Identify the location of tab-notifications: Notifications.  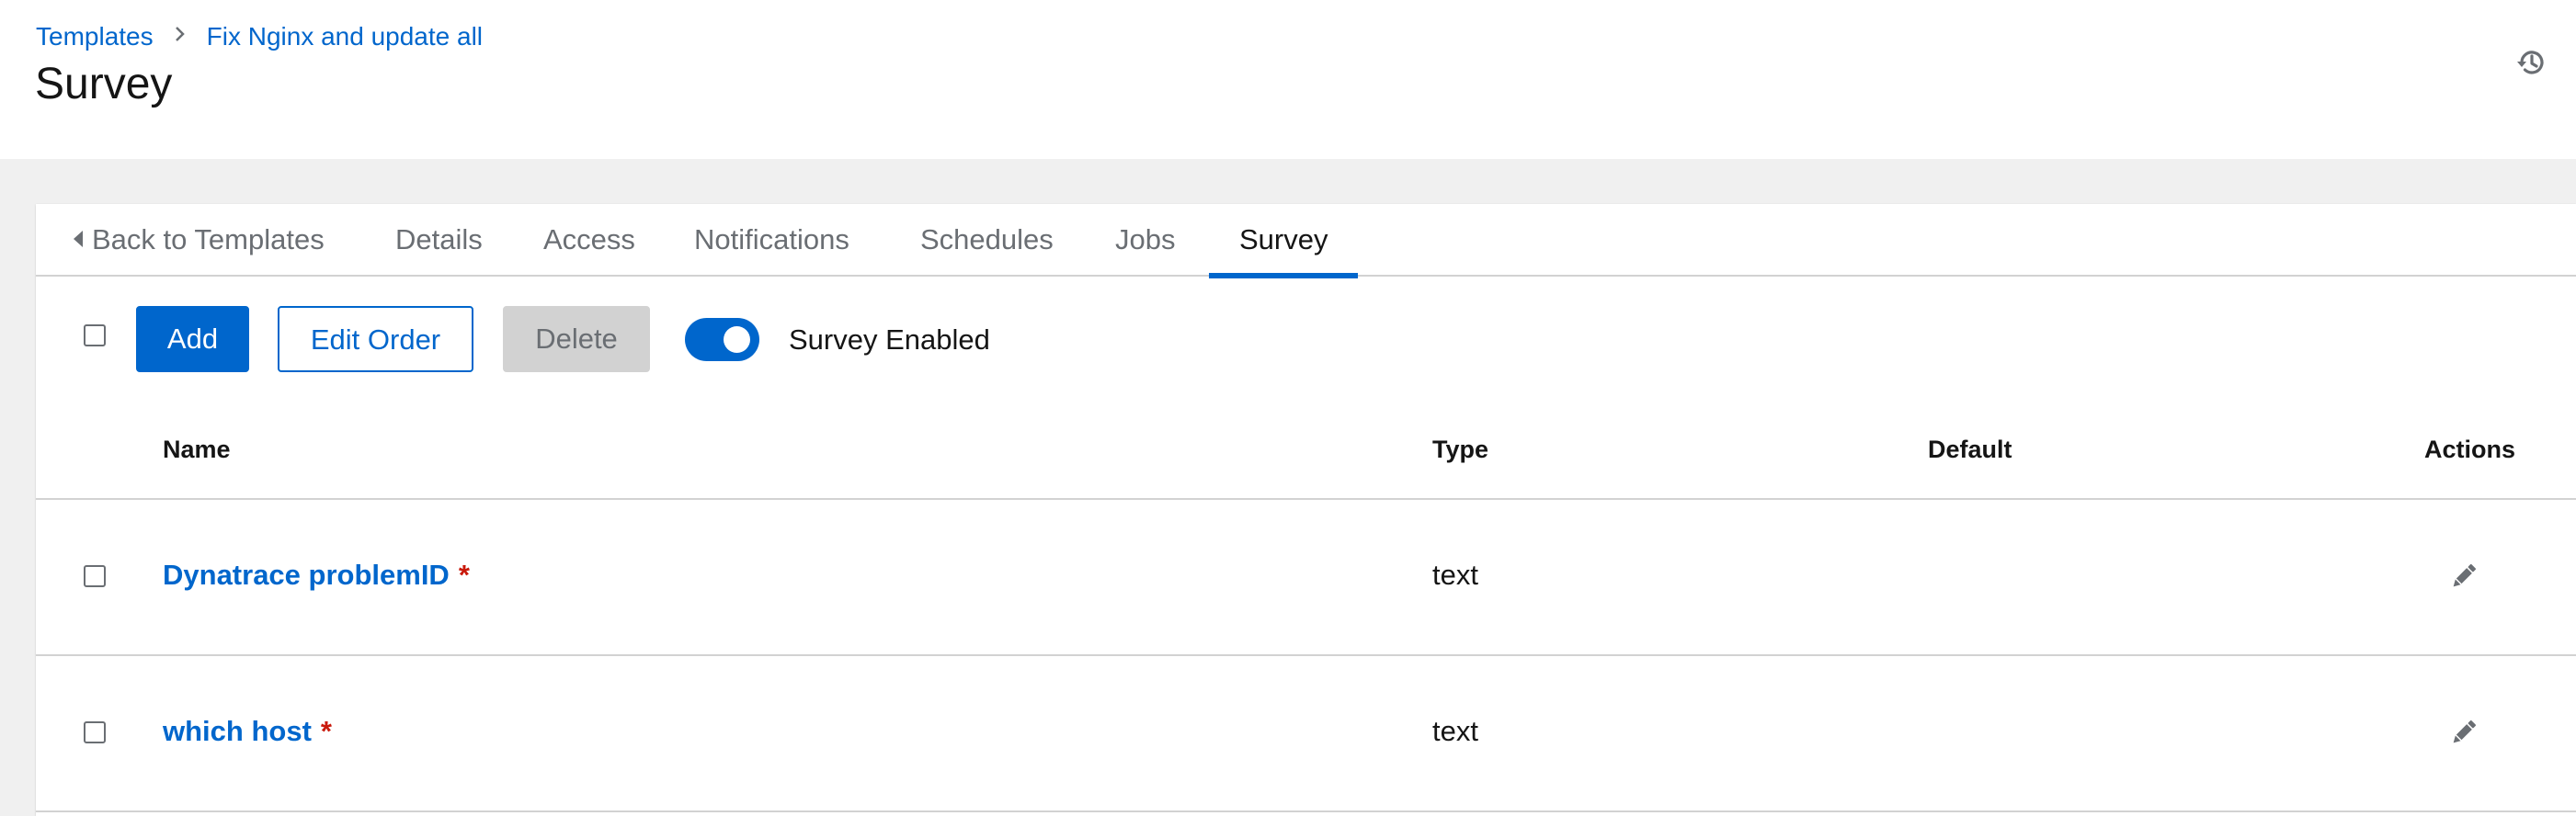
(771, 240).